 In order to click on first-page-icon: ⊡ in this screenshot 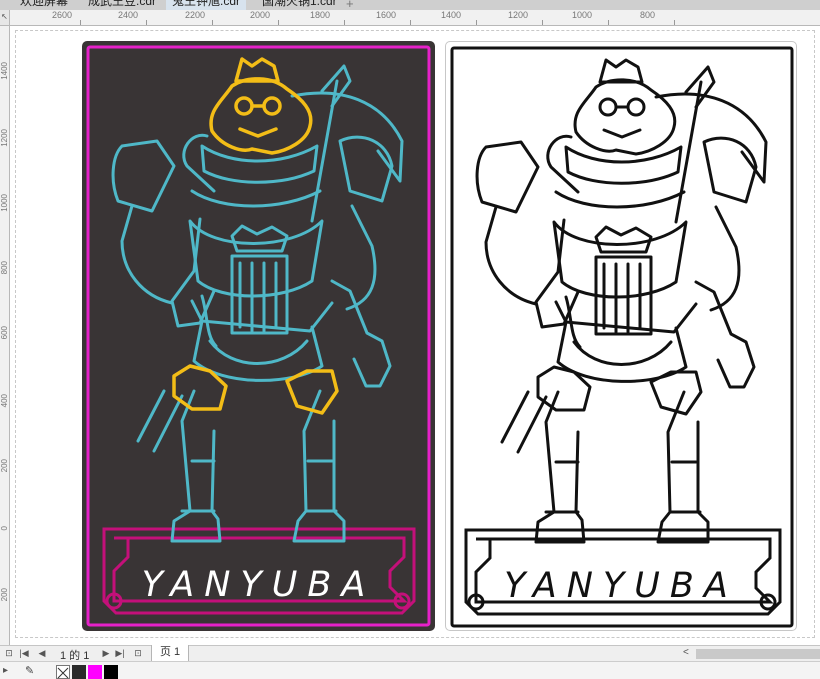, I will do `click(9, 653)`.